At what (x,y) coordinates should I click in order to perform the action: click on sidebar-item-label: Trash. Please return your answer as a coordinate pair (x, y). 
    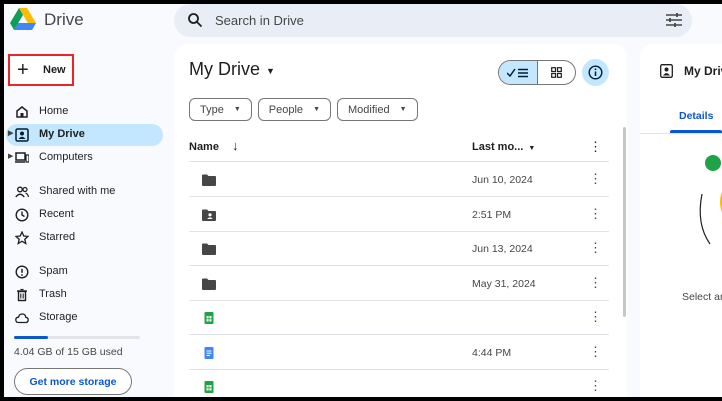
    Looking at the image, I should click on (53, 294).